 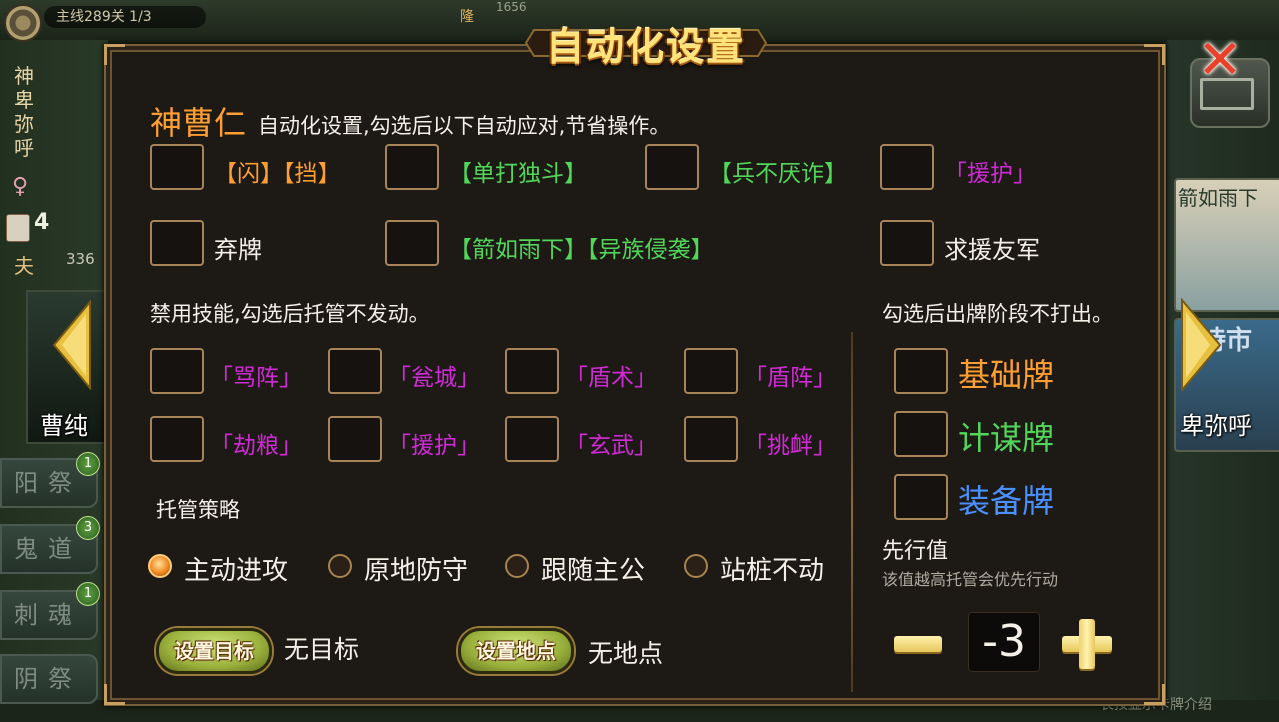 I want to click on strategy-radio-follow, so click(x=517, y=566).